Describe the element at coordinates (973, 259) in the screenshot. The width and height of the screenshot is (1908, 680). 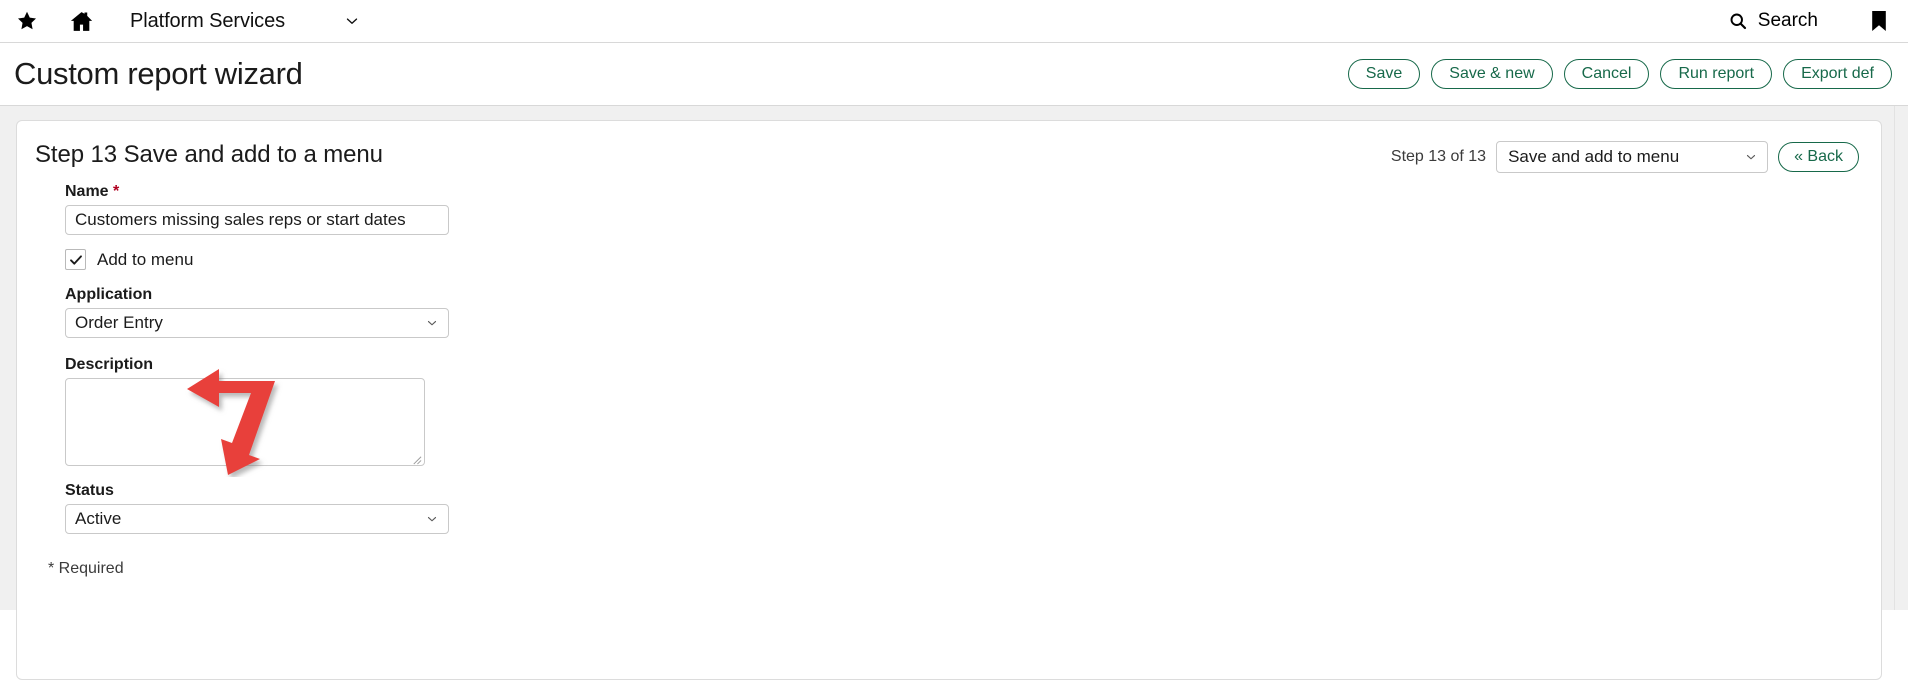
I see `add-to-menu-row: Add to menu` at that location.